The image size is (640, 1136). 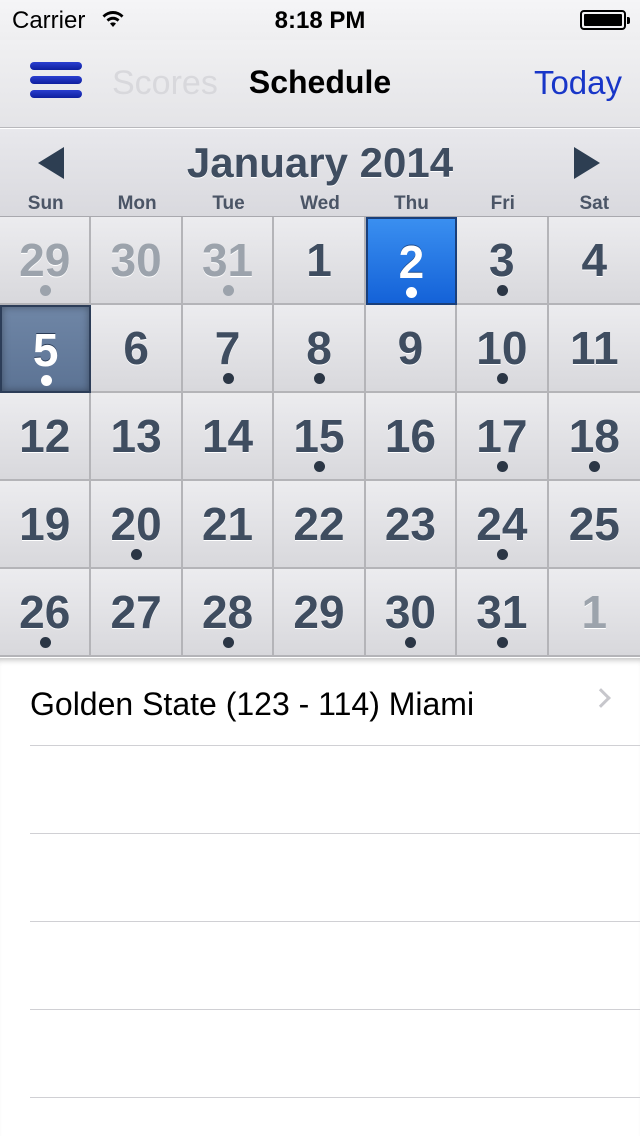 I want to click on day-number: 15, so click(x=319, y=436).